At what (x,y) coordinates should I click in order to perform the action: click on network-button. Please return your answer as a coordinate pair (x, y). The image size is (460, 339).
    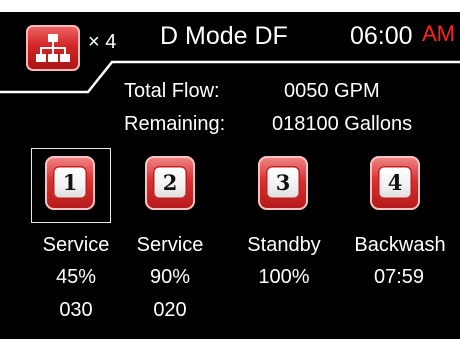
    Looking at the image, I should click on (53, 48).